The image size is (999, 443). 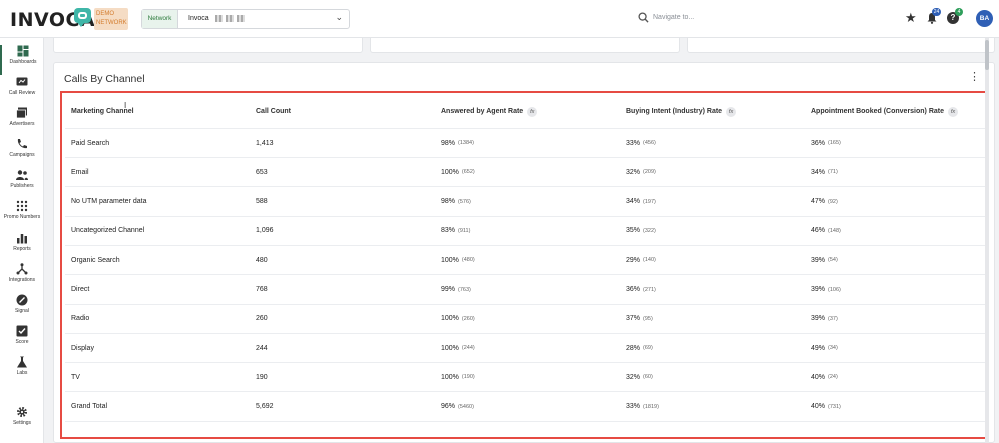 I want to click on sidebar-item-settings: Settings, so click(x=22, y=421).